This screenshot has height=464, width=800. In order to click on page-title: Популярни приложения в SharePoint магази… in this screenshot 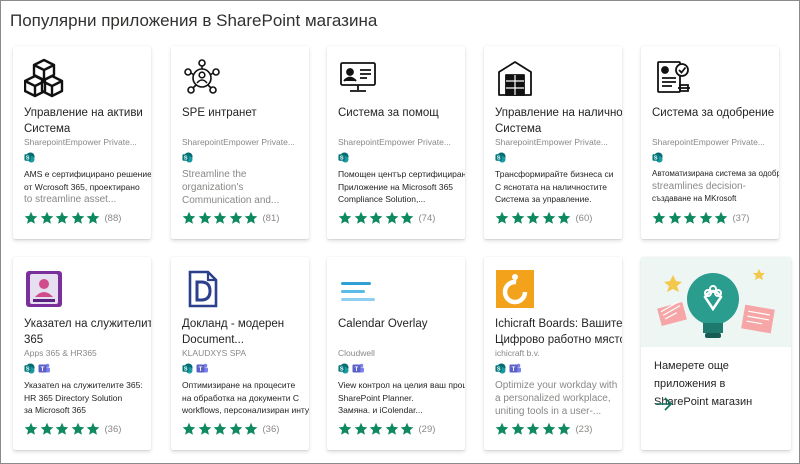, I will do `click(194, 20)`.